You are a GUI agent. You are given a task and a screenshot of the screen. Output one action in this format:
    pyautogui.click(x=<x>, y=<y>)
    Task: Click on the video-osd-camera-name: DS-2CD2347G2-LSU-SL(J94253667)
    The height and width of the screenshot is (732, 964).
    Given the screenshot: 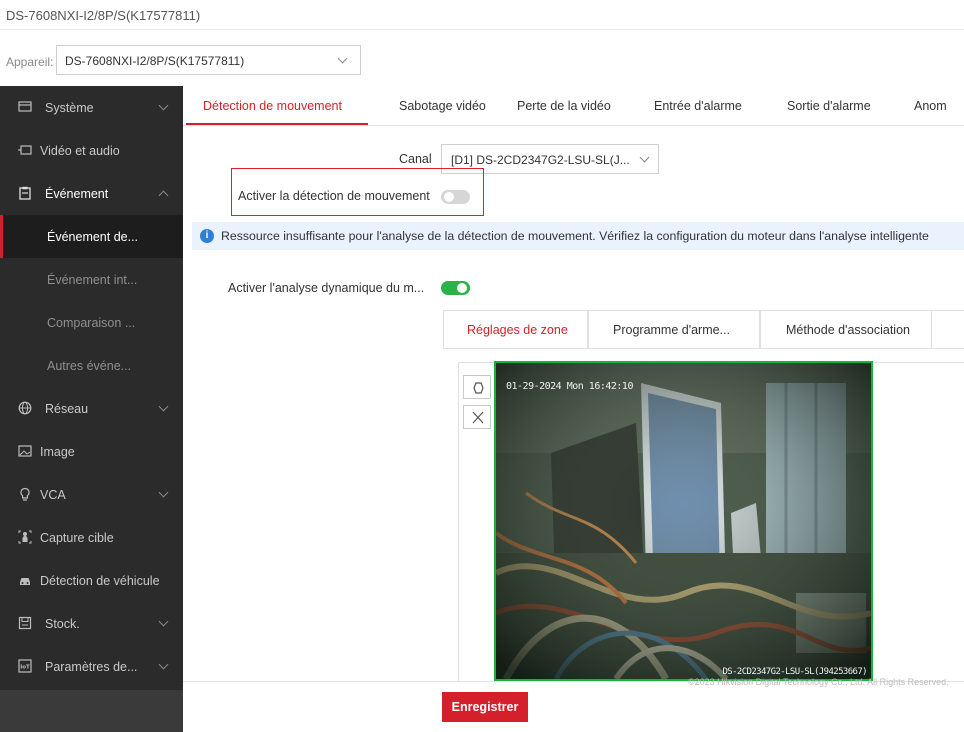 What is the action you would take?
    pyautogui.click(x=794, y=672)
    